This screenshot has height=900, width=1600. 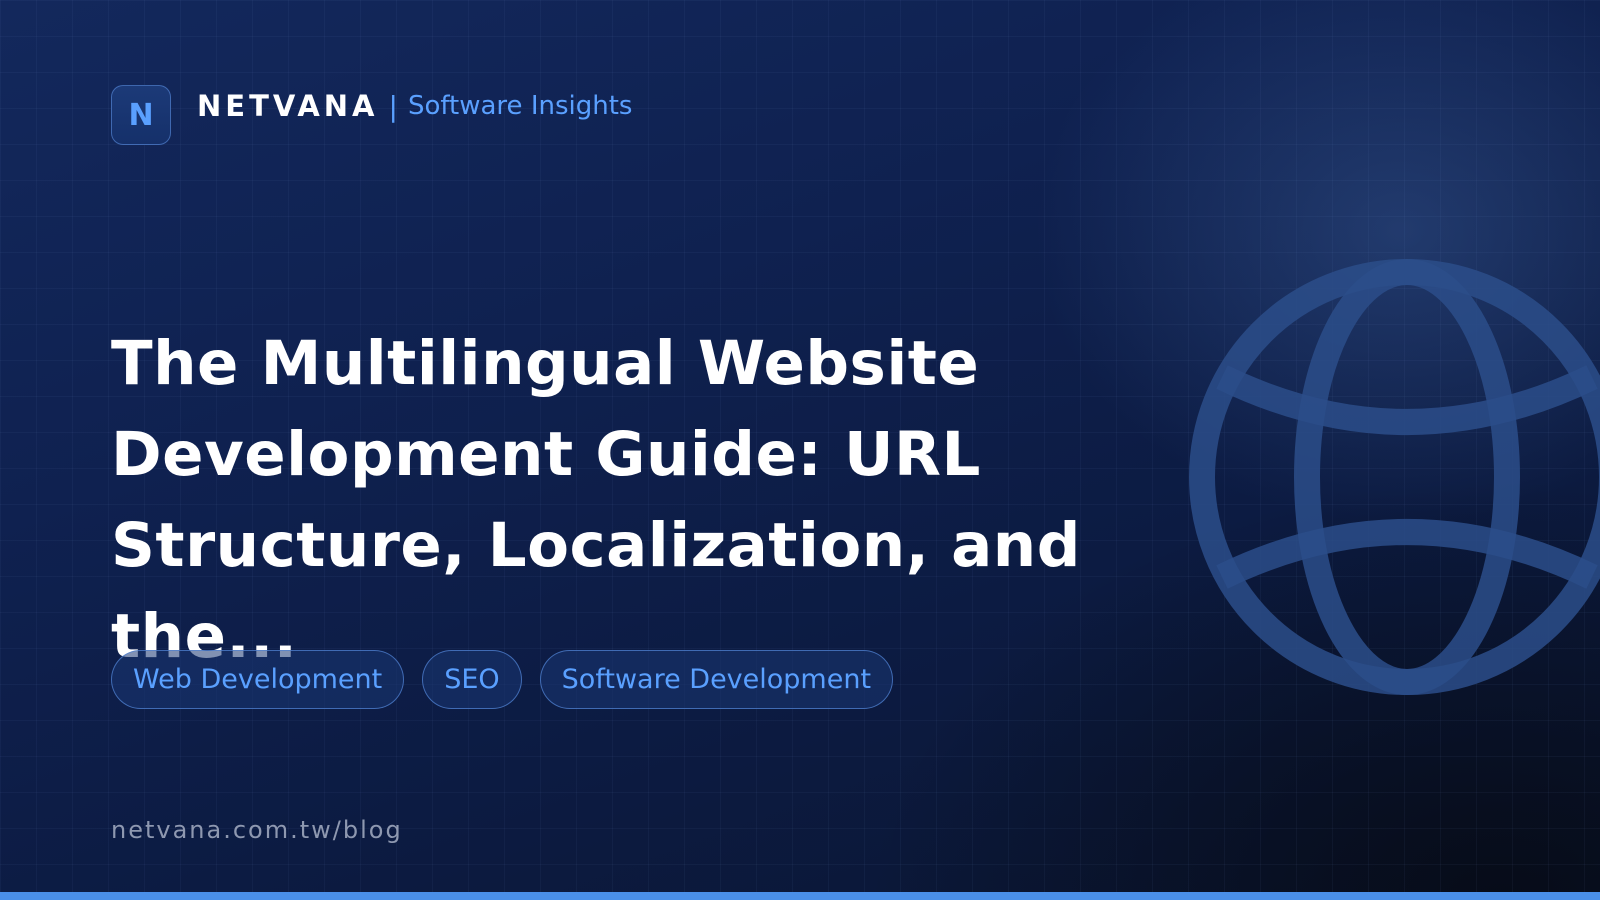 I want to click on globe-icon, so click(x=1394, y=477).